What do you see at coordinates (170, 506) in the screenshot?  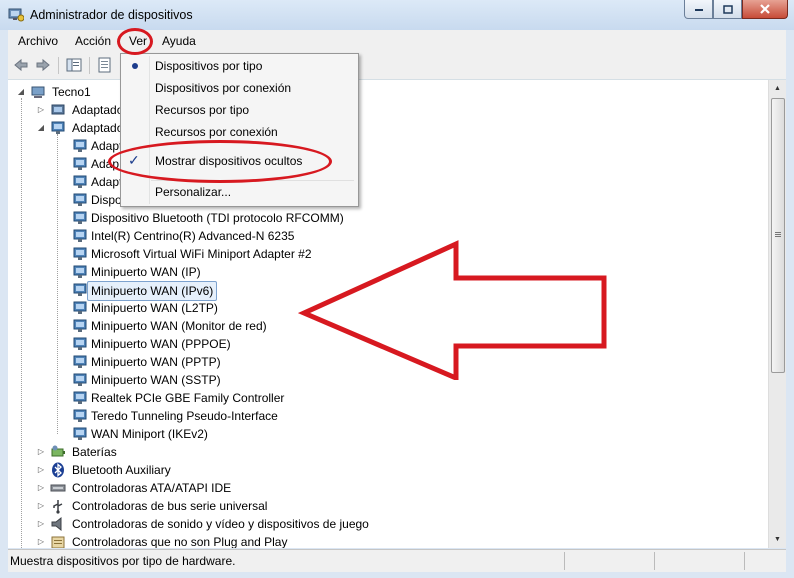 I see `tree-category-label: Controladoras de bus serie universal` at bounding box center [170, 506].